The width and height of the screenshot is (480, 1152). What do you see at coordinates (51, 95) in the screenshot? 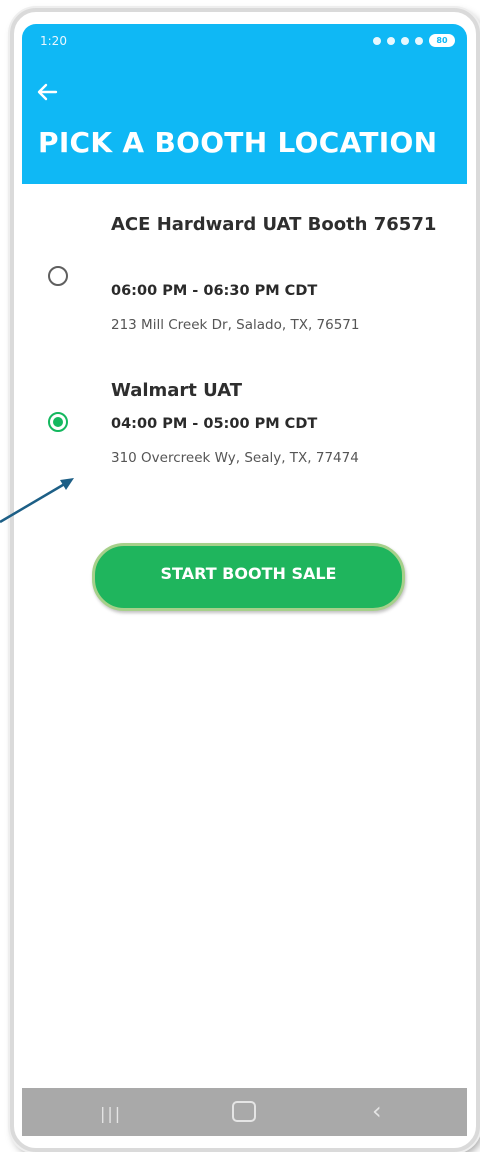
I see `back-arrow-icon` at bounding box center [51, 95].